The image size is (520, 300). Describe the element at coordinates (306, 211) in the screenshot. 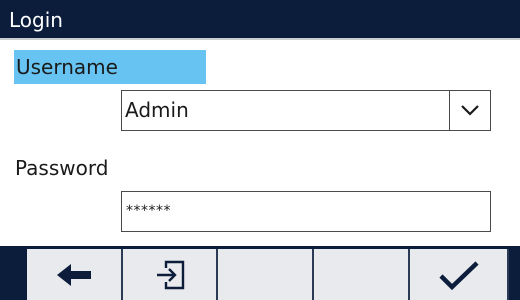

I see `password-field: ******` at that location.